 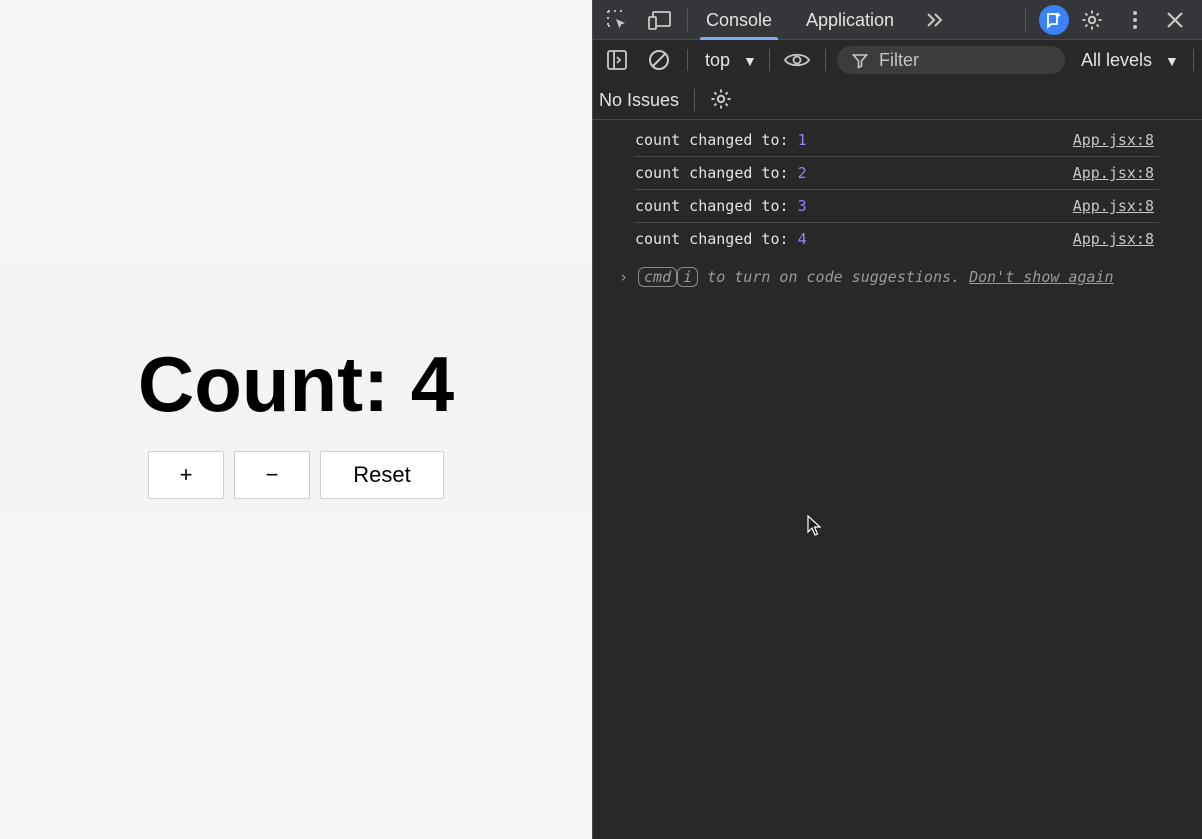 I want to click on sidebar-toggle-icon, so click(x=617, y=60).